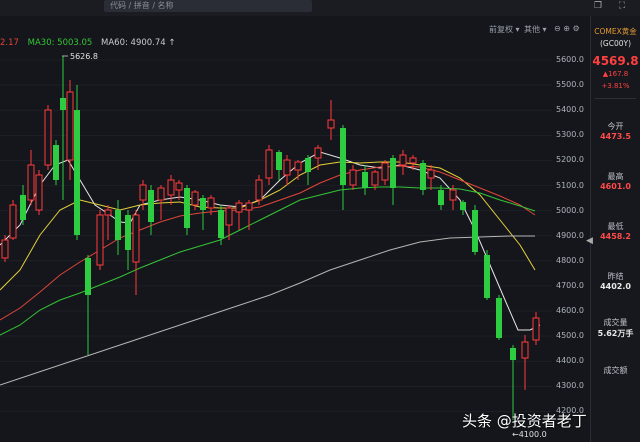 This screenshot has width=640, height=442. What do you see at coordinates (615, 176) in the screenshot?
I see `high-label-side: 最高` at bounding box center [615, 176].